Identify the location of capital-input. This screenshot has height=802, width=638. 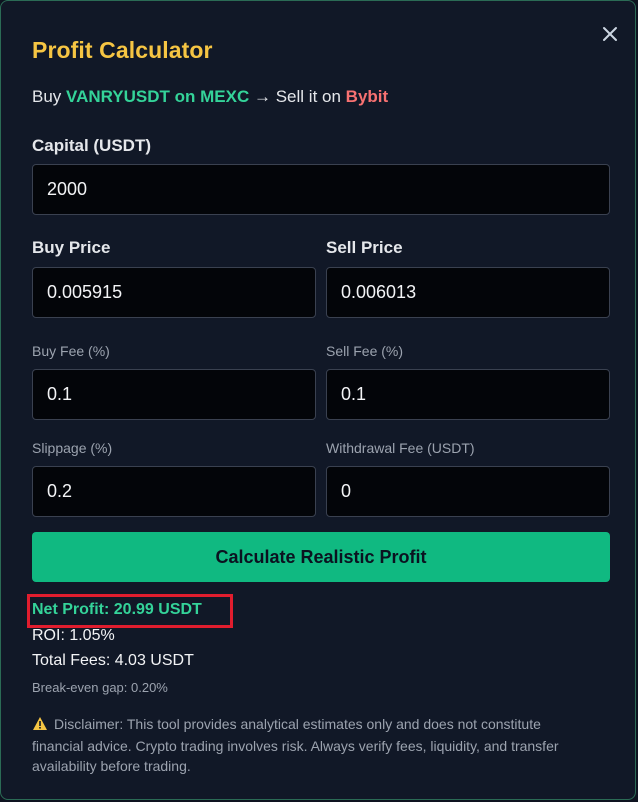
(321, 189).